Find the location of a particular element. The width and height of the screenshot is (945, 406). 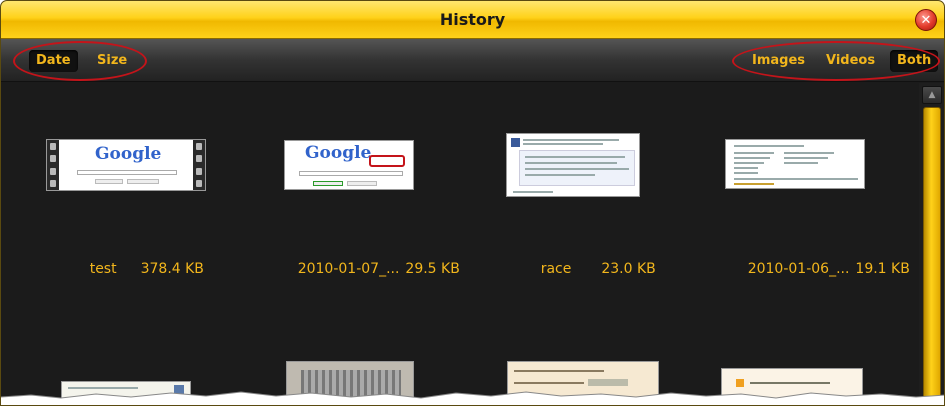

item-size: 19.1 KB is located at coordinates (882, 269).